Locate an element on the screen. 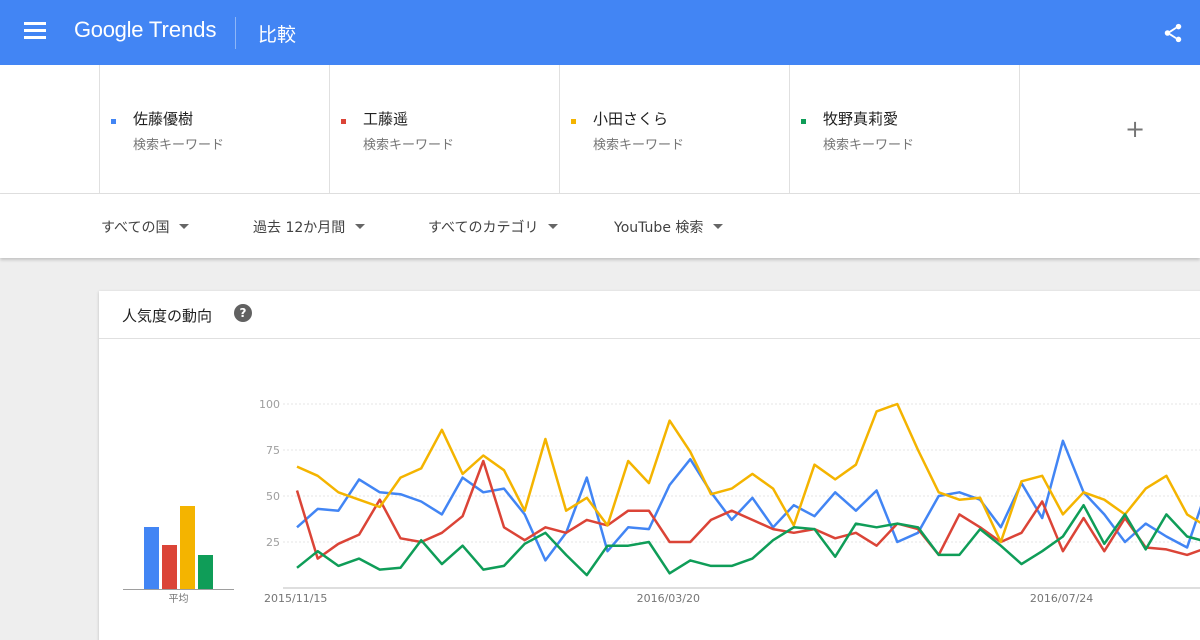 The height and width of the screenshot is (640, 1200). page-title: 比較 is located at coordinates (277, 35).